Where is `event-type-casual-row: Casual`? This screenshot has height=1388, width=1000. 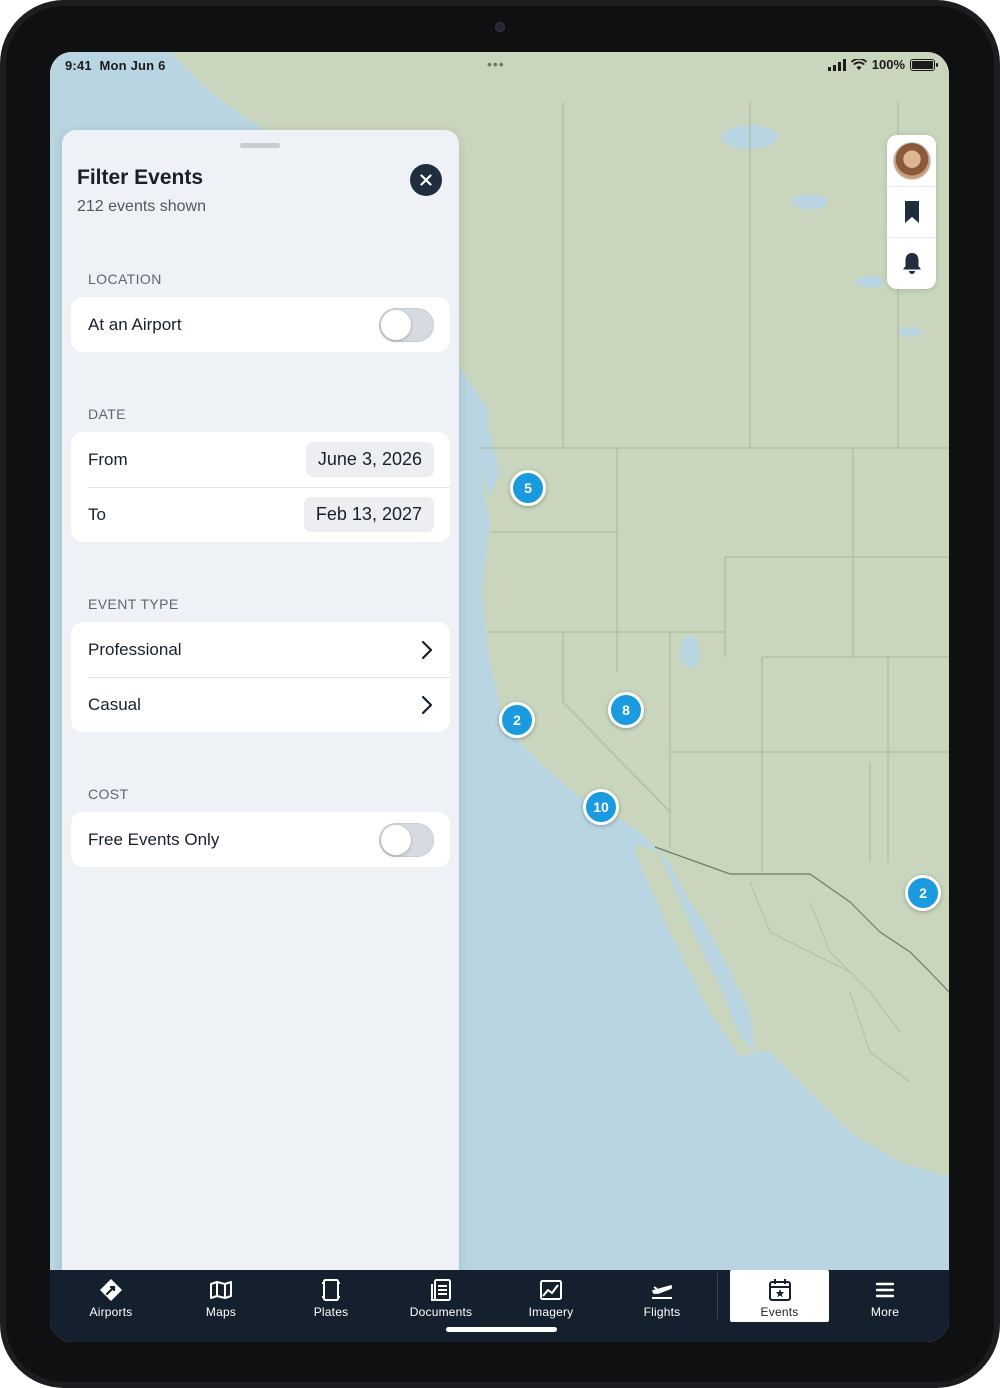
event-type-casual-row: Casual is located at coordinates (260, 704).